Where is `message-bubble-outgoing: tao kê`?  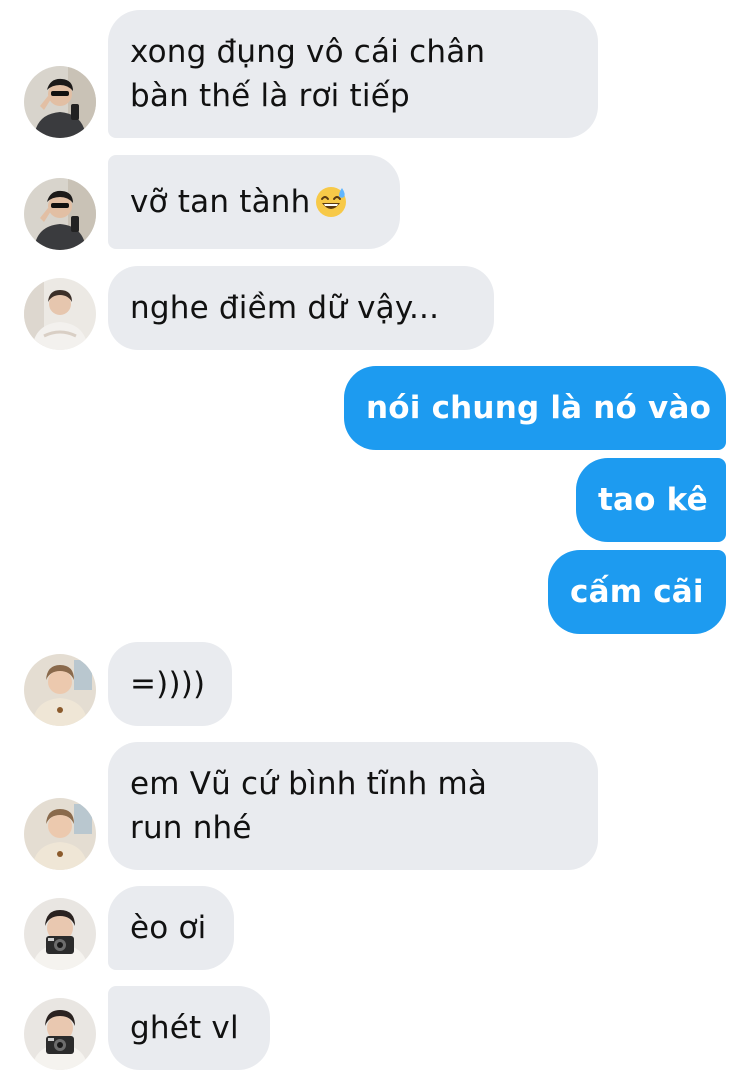
message-bubble-outgoing: tao kê is located at coordinates (651, 500).